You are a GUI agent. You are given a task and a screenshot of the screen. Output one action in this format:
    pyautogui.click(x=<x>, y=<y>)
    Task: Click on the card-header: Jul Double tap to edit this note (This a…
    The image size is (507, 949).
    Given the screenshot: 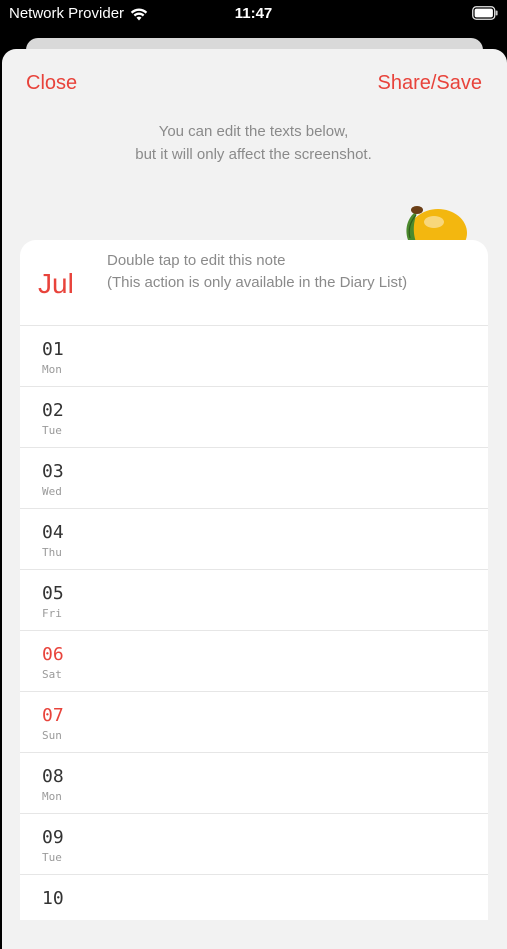 What is the action you would take?
    pyautogui.click(x=254, y=283)
    